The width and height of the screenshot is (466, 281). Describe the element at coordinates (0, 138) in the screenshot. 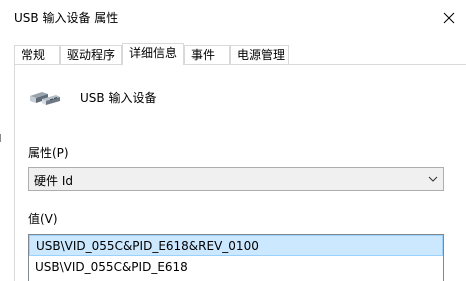

I see `background-window-edge` at that location.